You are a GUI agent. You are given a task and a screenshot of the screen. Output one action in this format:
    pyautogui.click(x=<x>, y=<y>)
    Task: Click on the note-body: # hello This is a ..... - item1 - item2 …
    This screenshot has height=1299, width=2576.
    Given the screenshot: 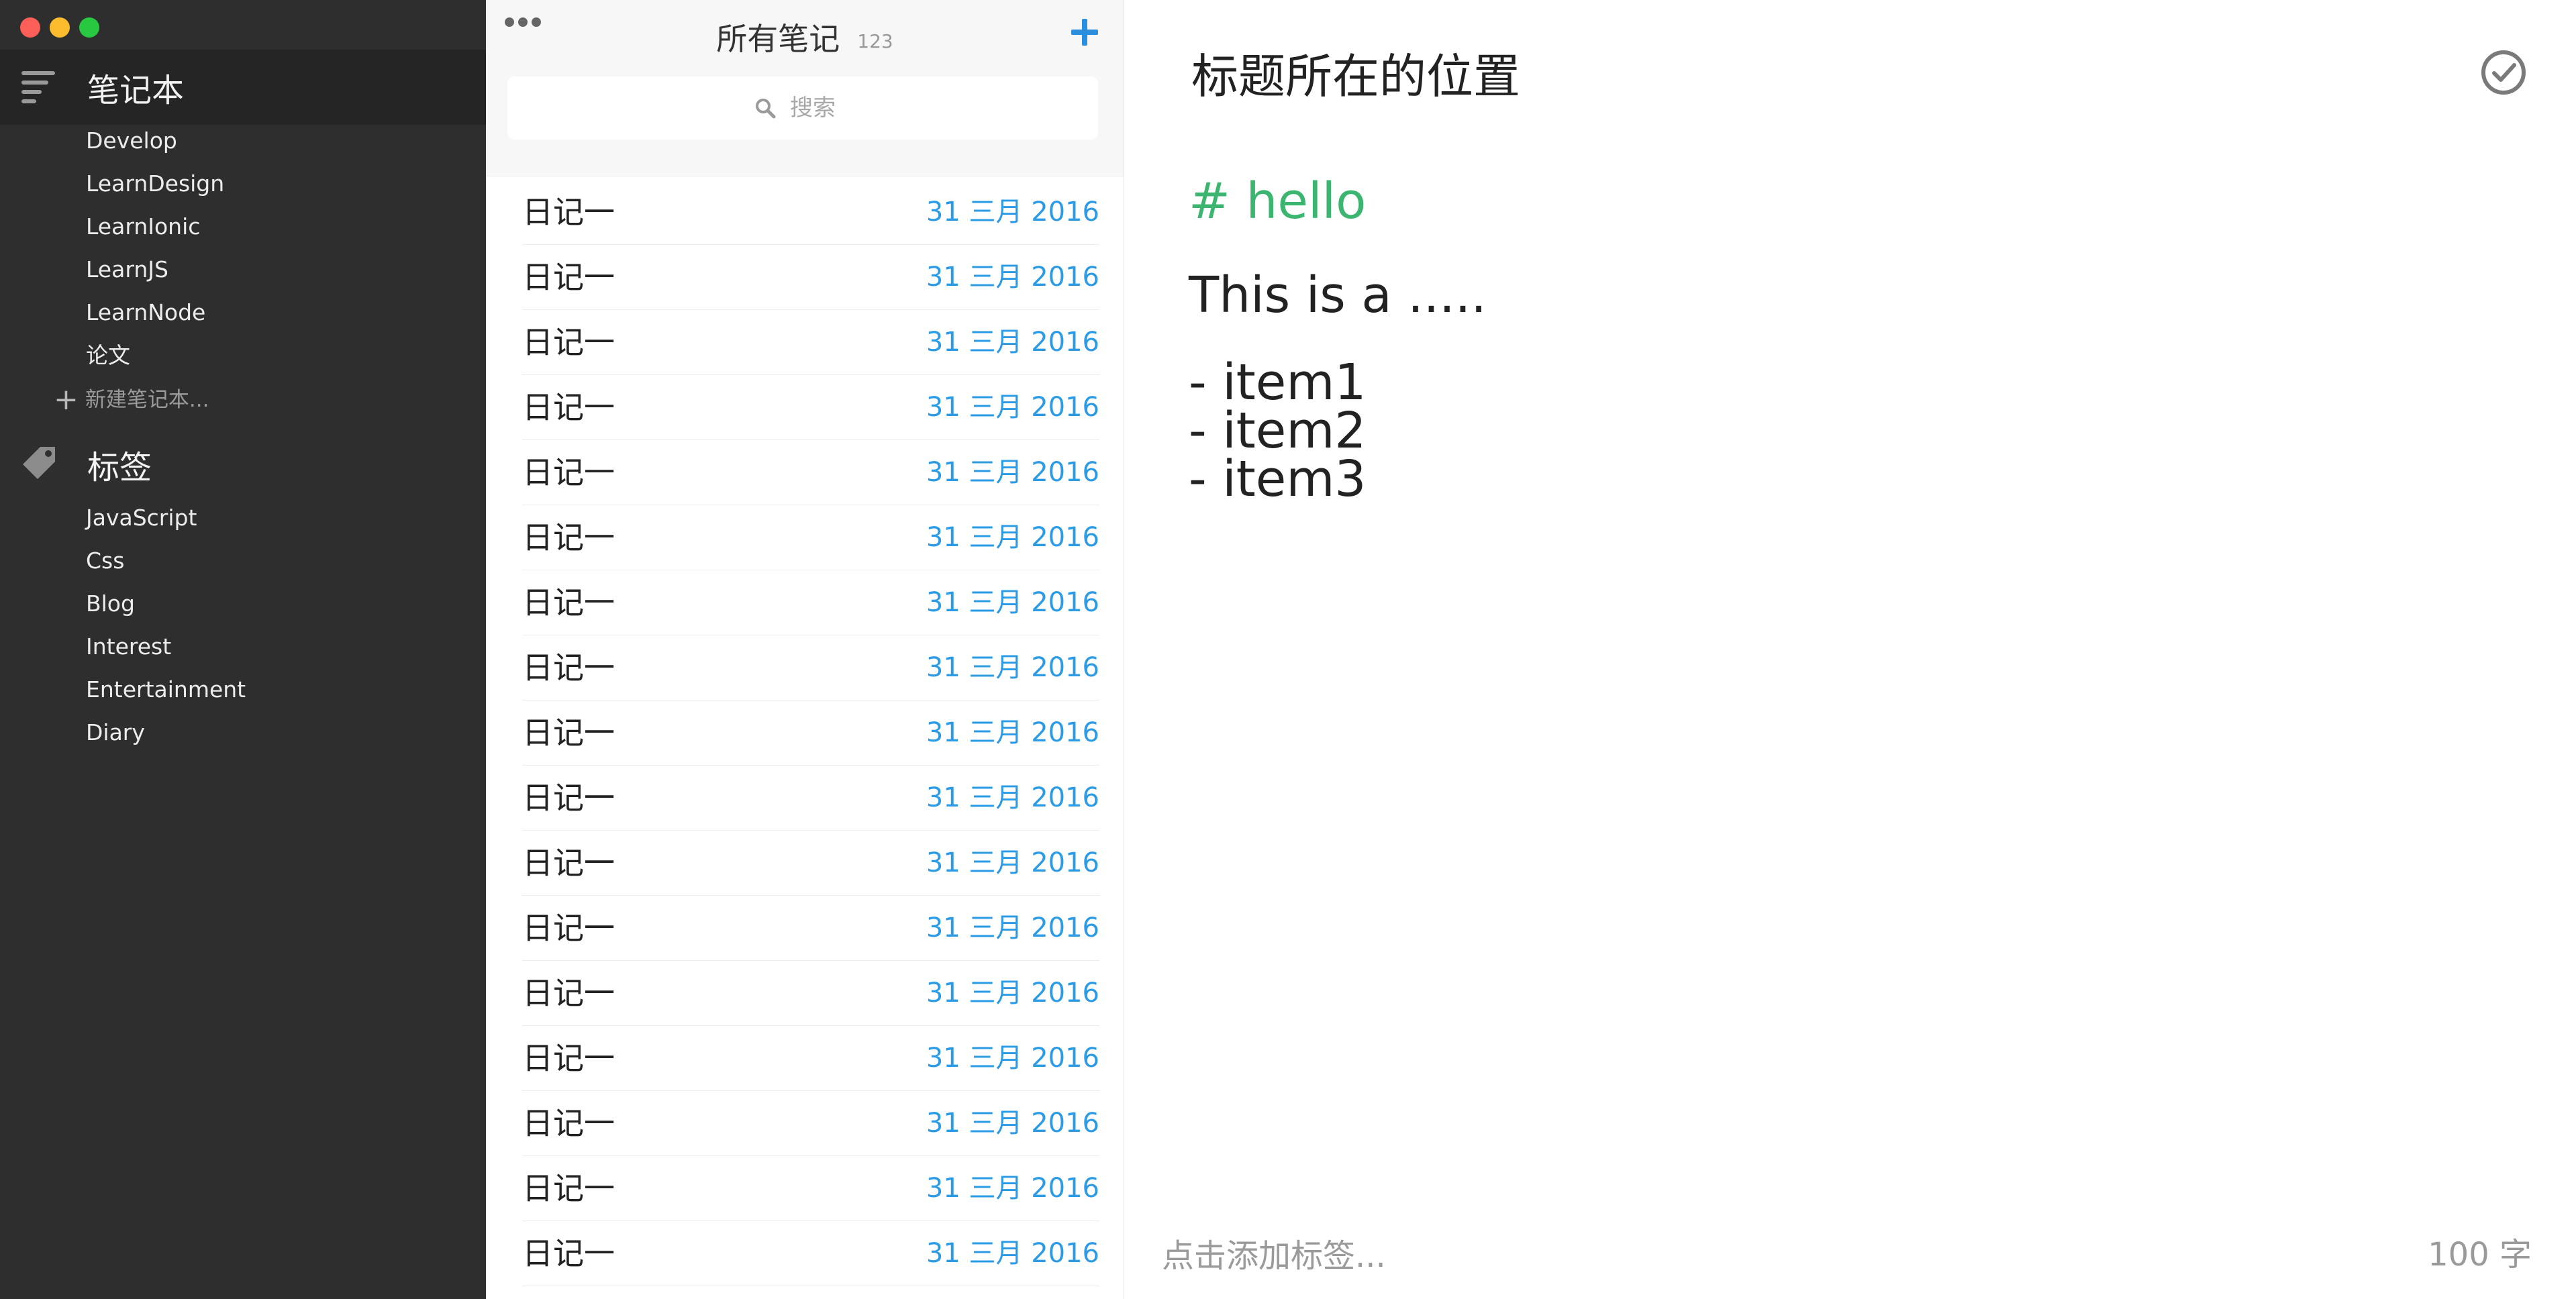 What is the action you would take?
    pyautogui.click(x=1338, y=338)
    